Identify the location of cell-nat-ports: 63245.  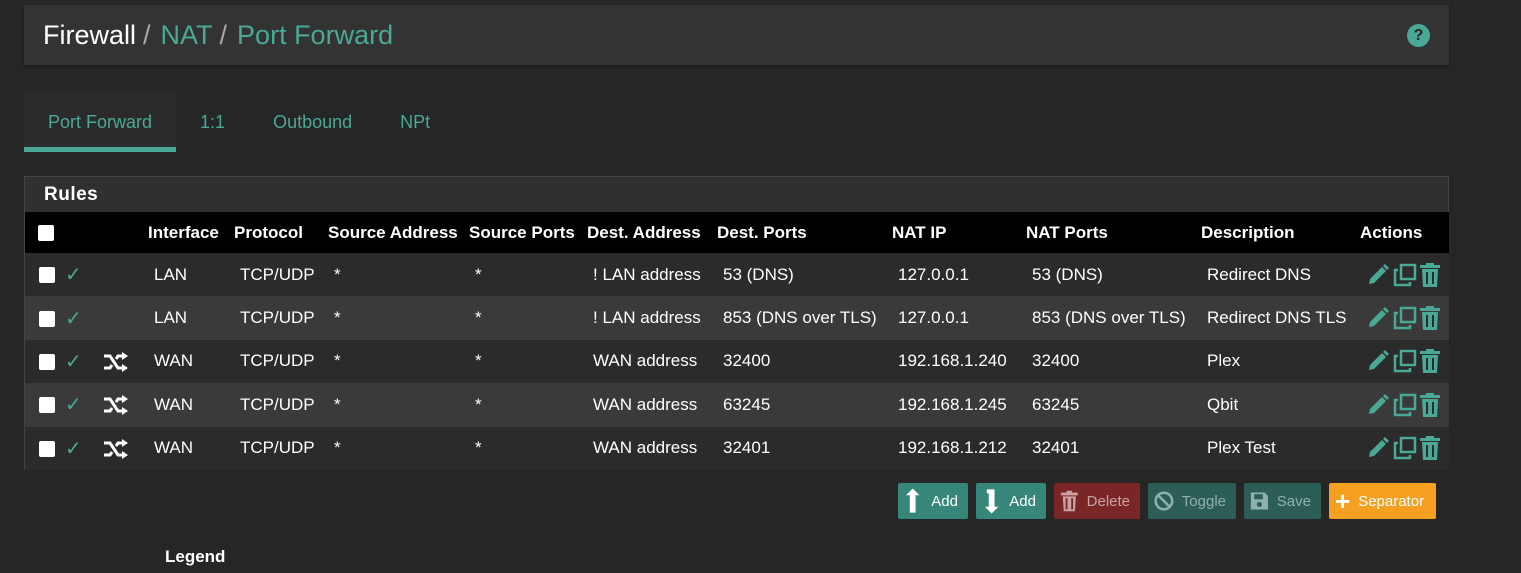
(1056, 404).